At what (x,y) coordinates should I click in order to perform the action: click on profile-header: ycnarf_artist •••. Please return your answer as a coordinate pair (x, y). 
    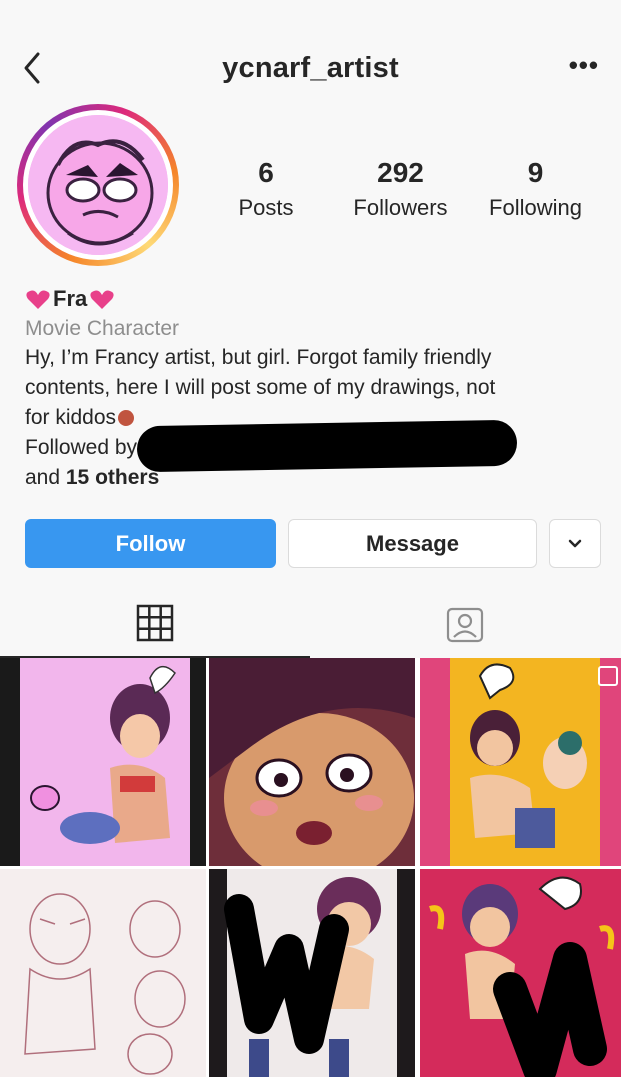
    Looking at the image, I should click on (310, 55).